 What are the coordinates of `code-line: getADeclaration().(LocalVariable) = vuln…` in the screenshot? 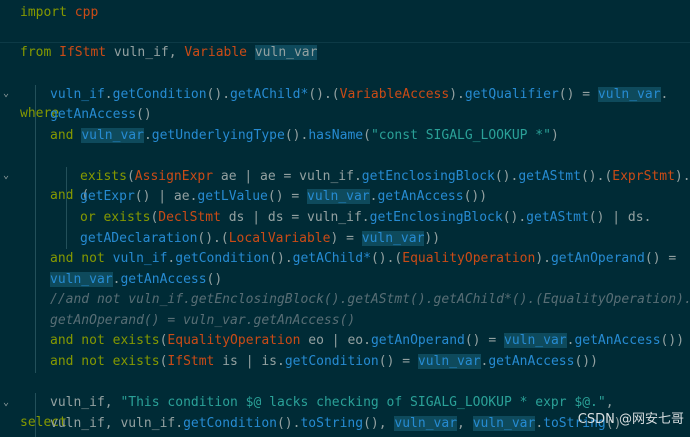 It's located at (345, 239).